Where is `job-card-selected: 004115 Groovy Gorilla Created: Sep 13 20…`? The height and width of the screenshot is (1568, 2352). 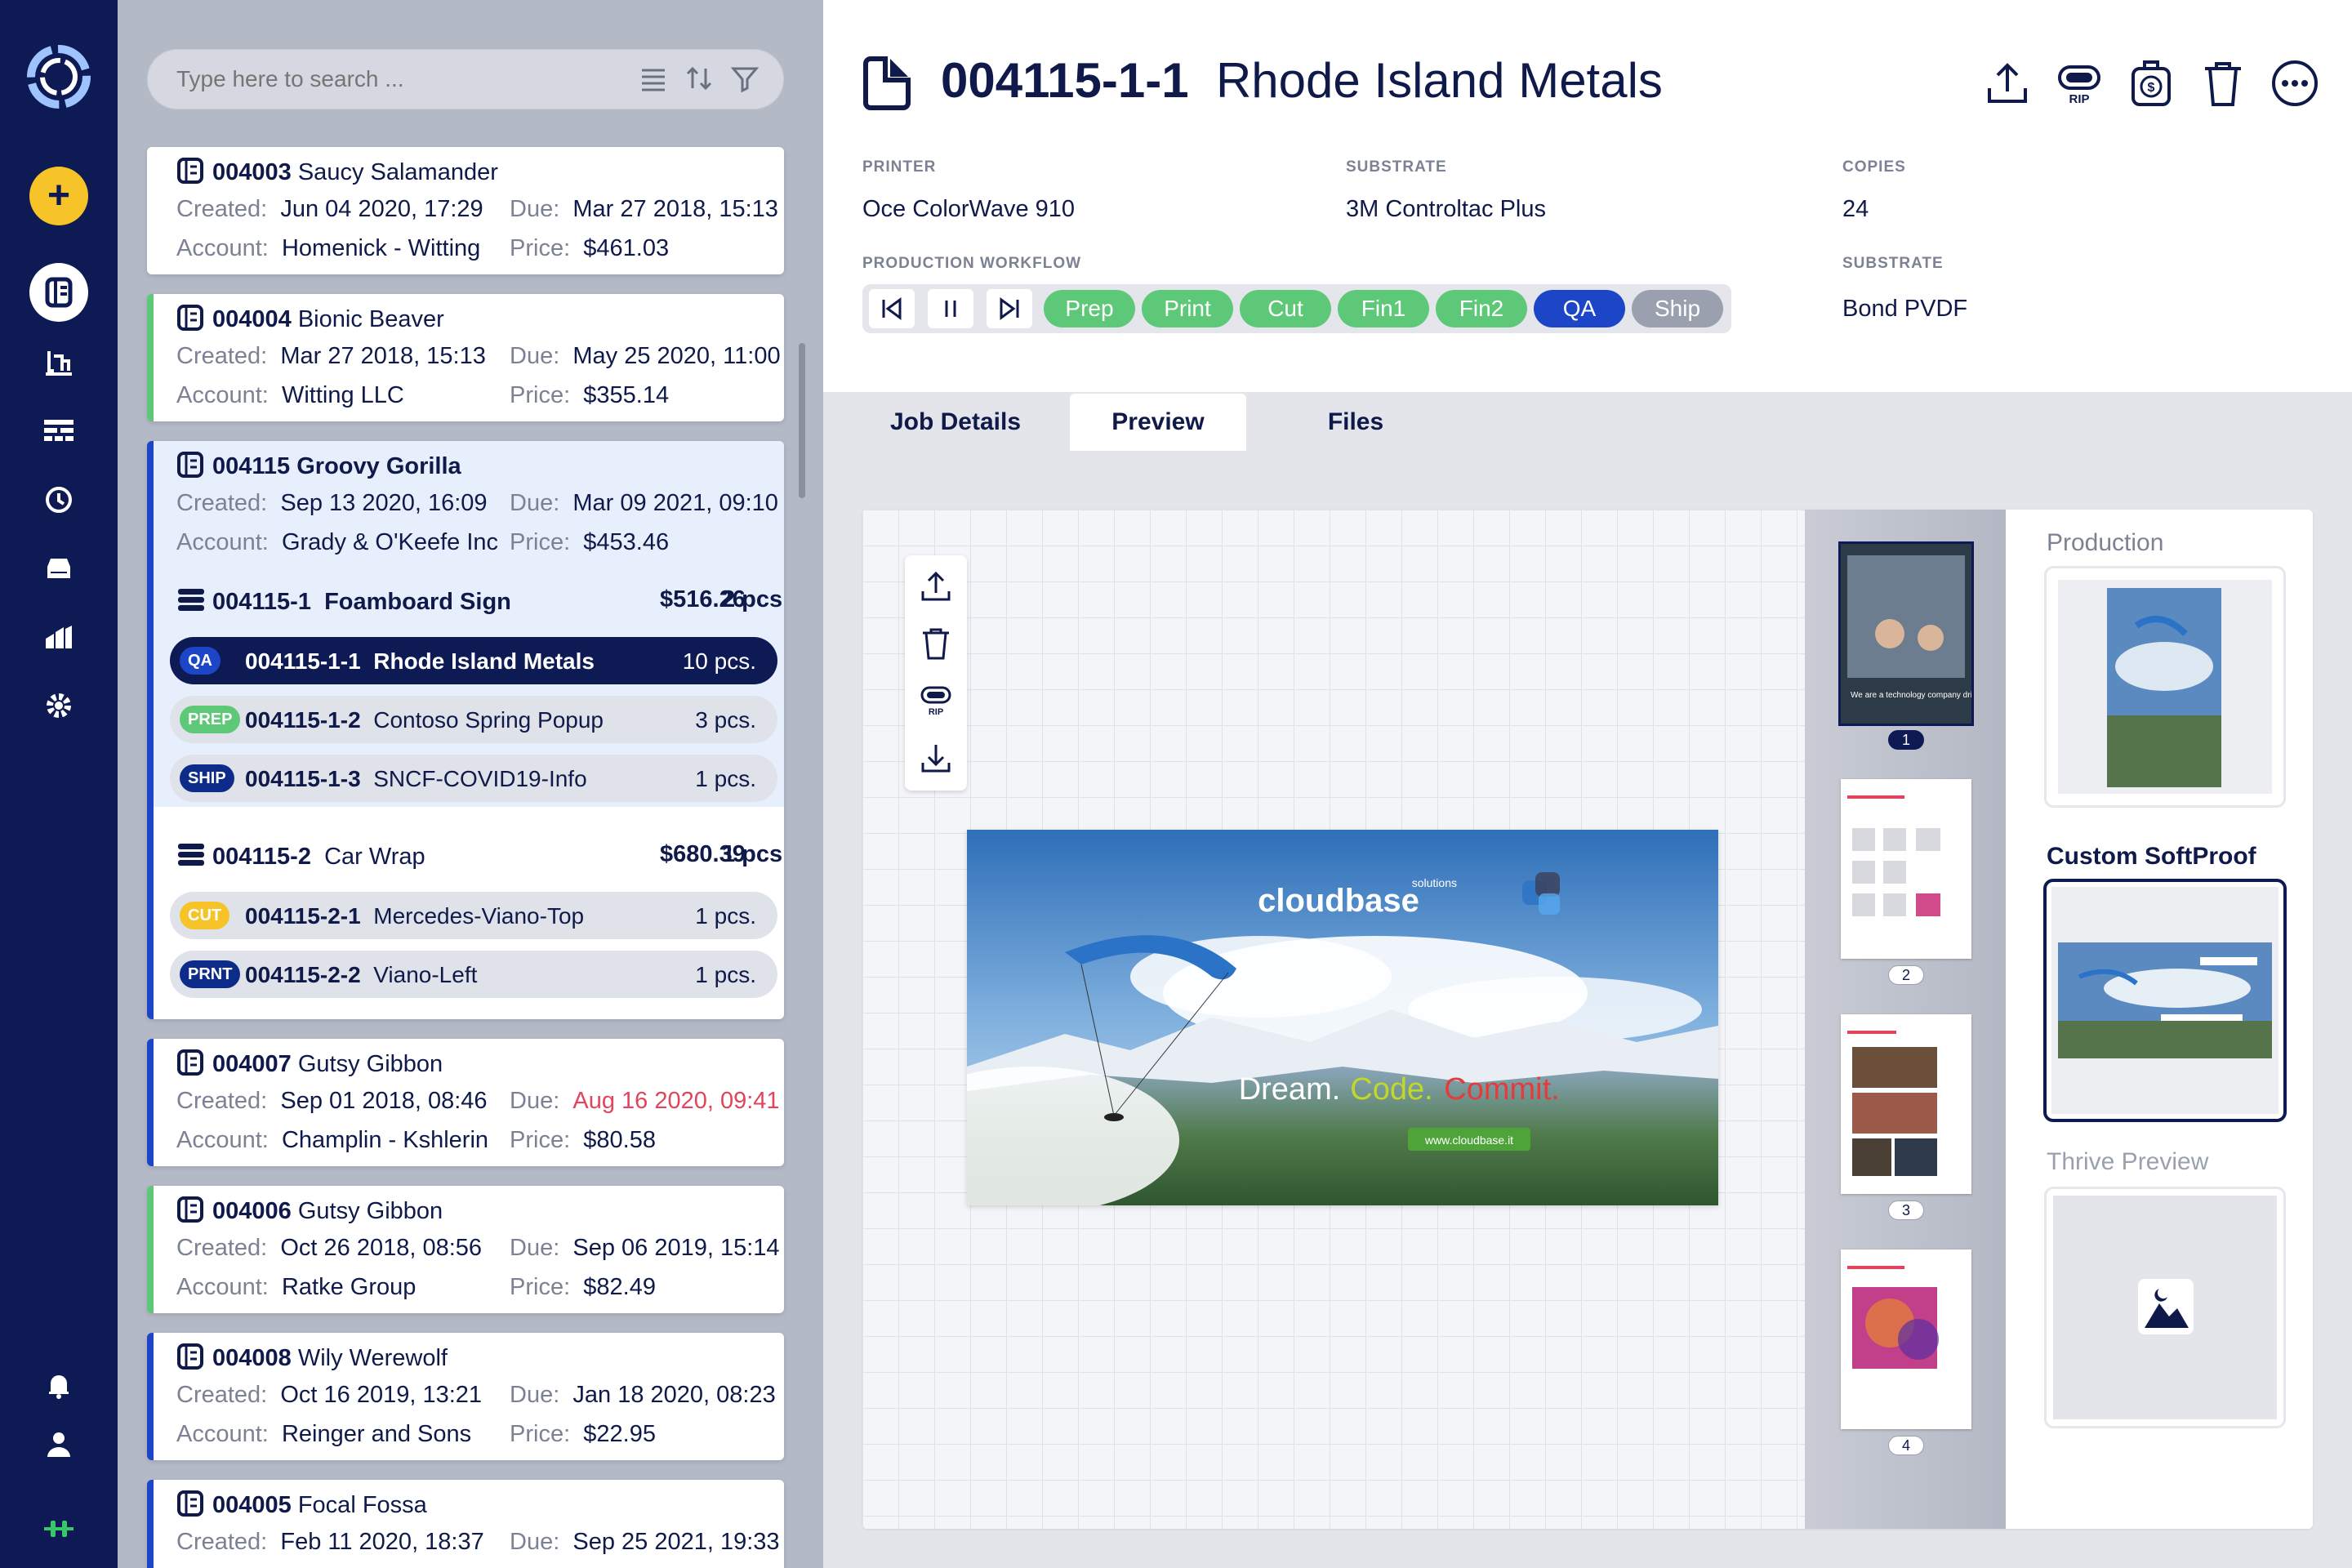
job-card-selected: 004115 Groovy Gorilla Created: Sep 13 20… is located at coordinates (469, 505).